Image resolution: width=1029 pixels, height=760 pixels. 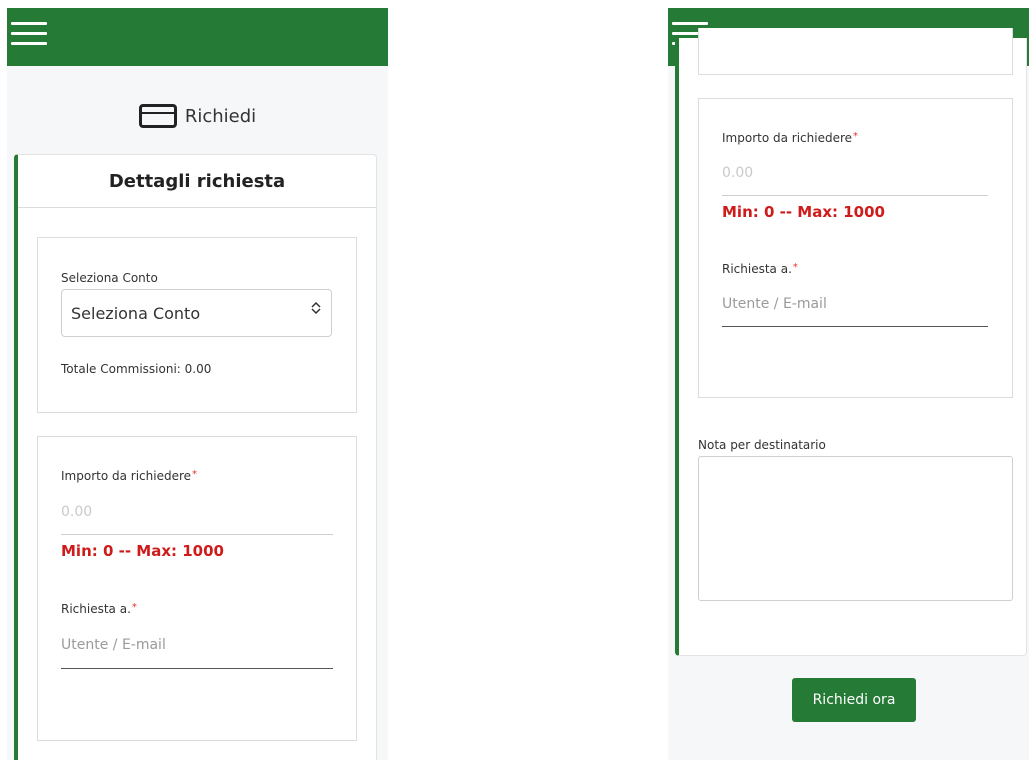 What do you see at coordinates (855, 51) in the screenshot?
I see `account-section-bottom` at bounding box center [855, 51].